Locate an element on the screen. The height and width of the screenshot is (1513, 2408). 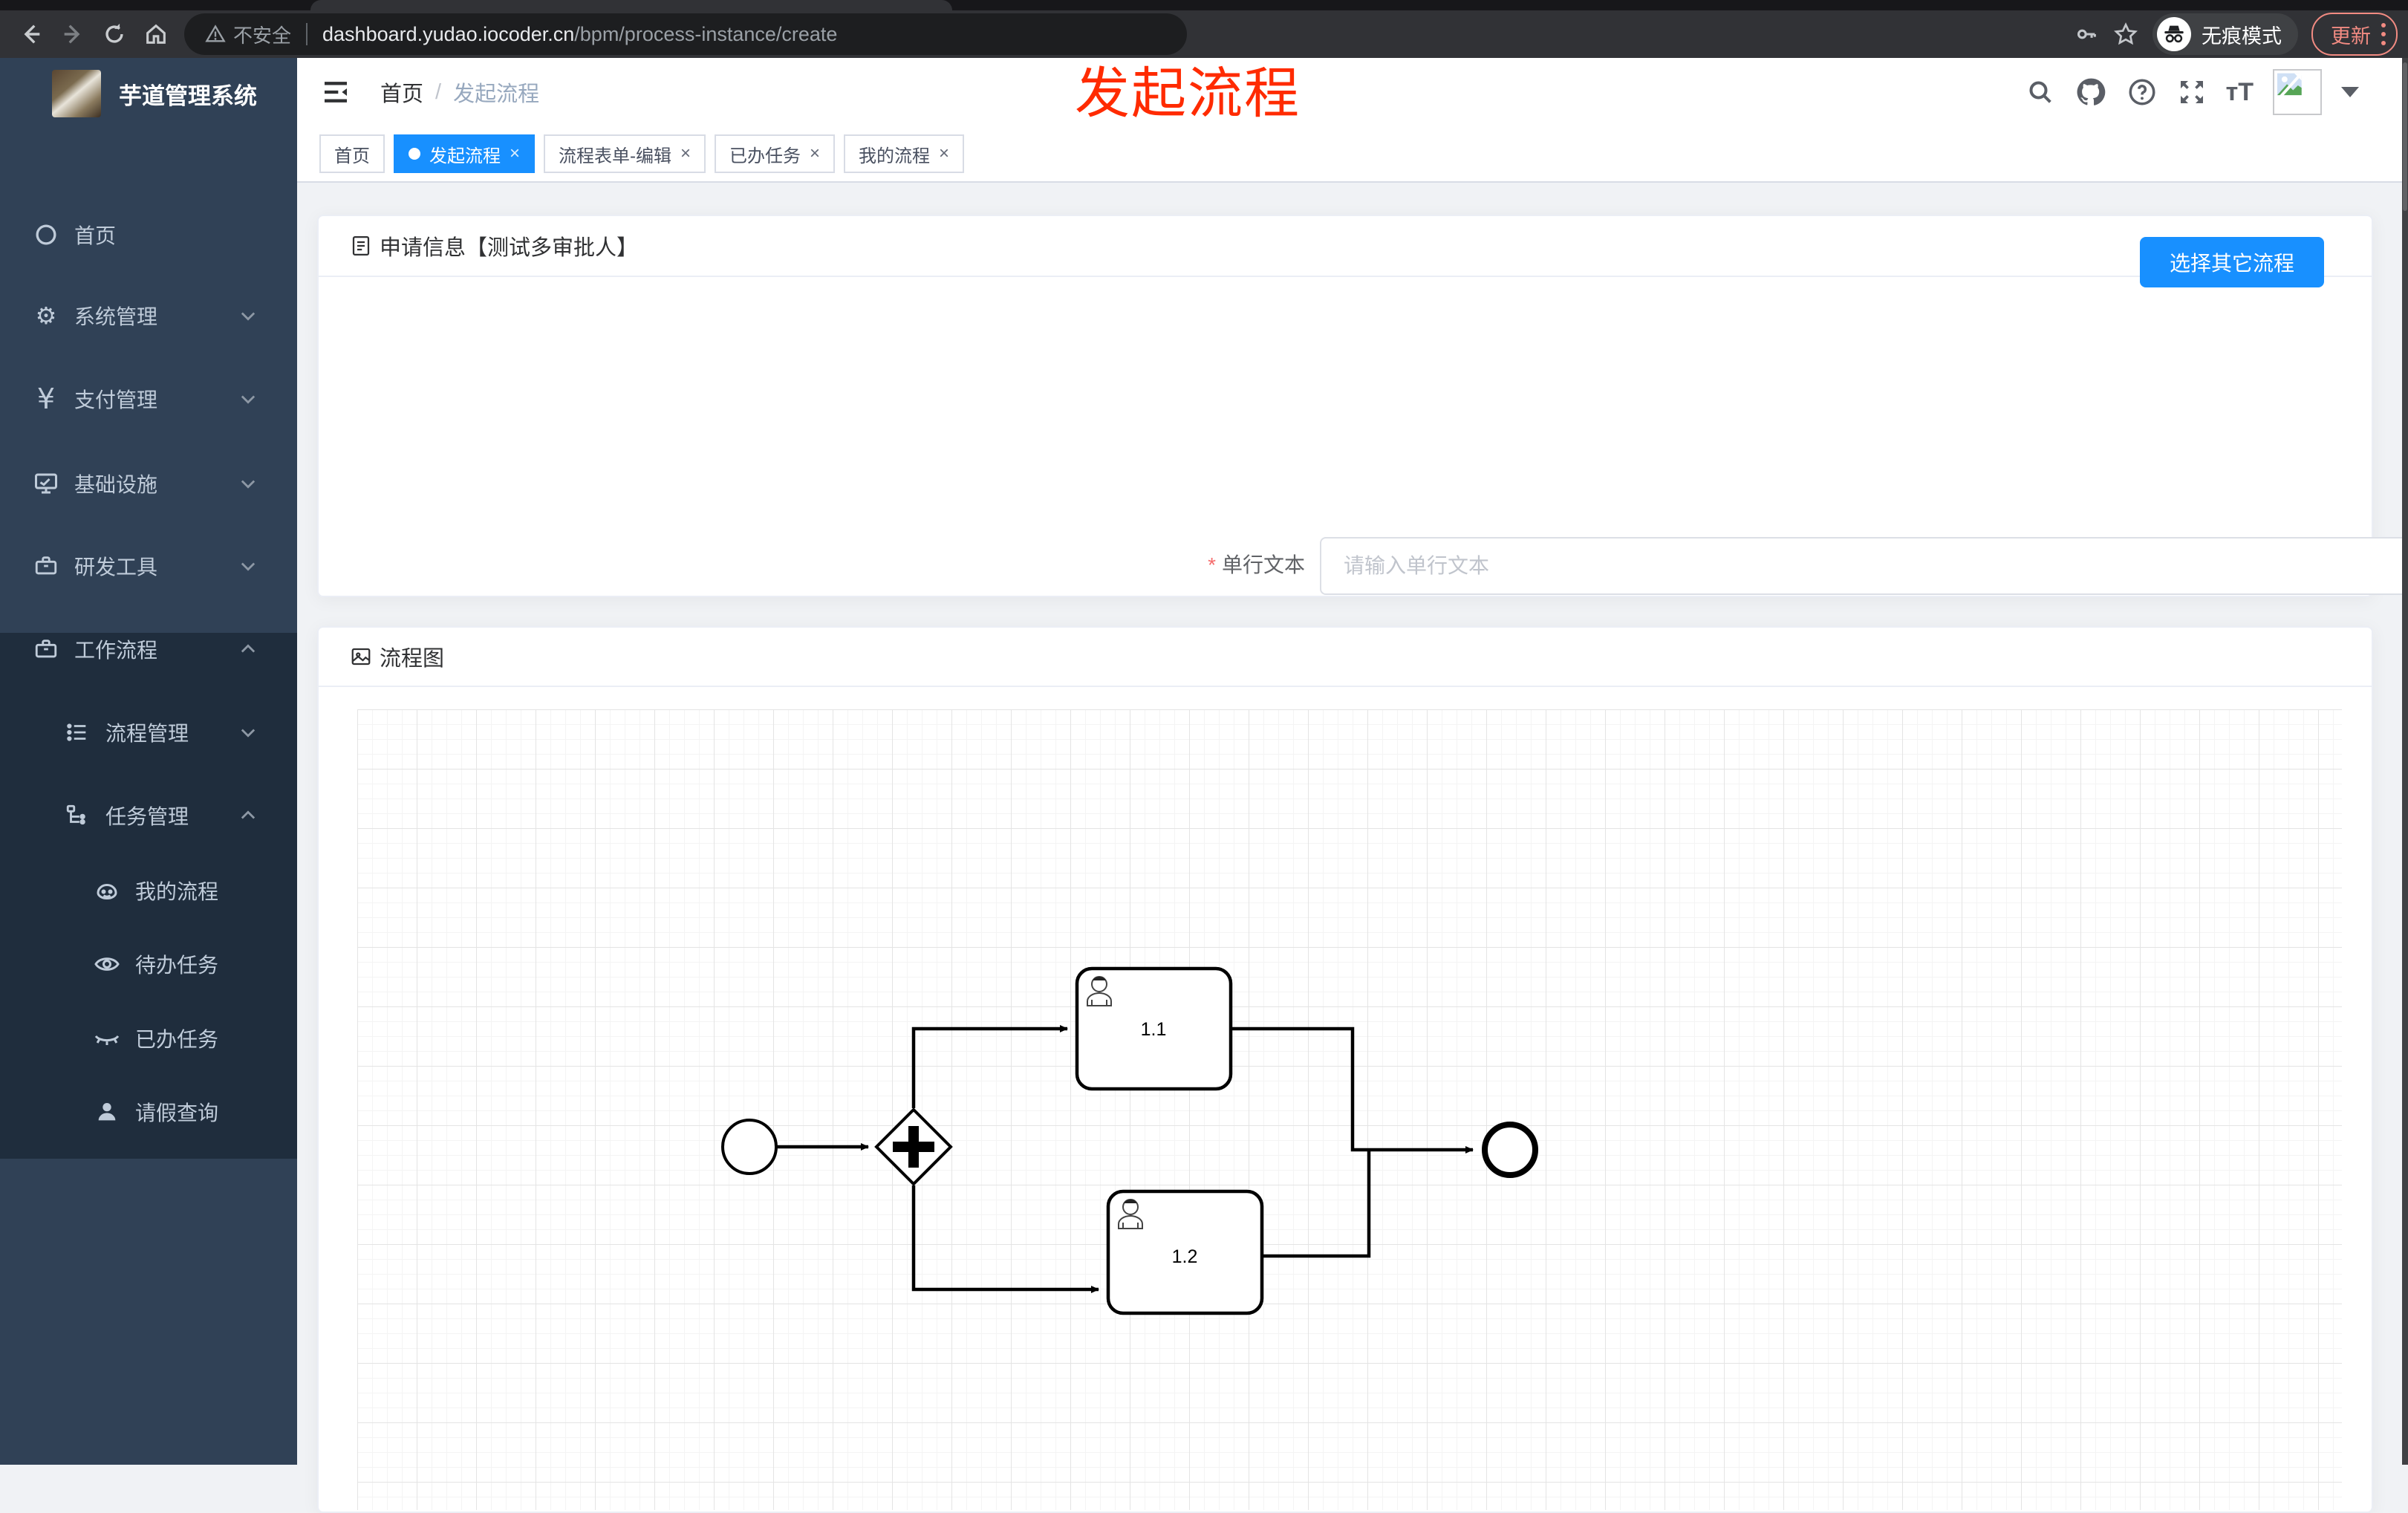
logo-title: 芋道管理系统 is located at coordinates (188, 95).